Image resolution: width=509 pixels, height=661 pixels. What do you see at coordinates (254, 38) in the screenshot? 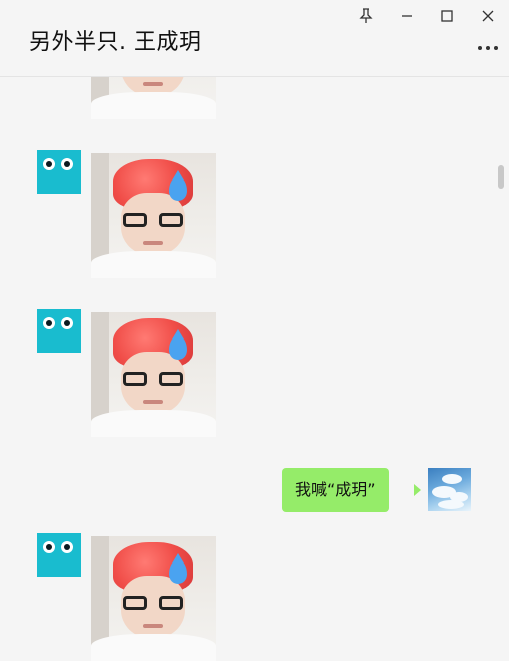
I see `chat-header: 另外半只. 王成玥` at bounding box center [254, 38].